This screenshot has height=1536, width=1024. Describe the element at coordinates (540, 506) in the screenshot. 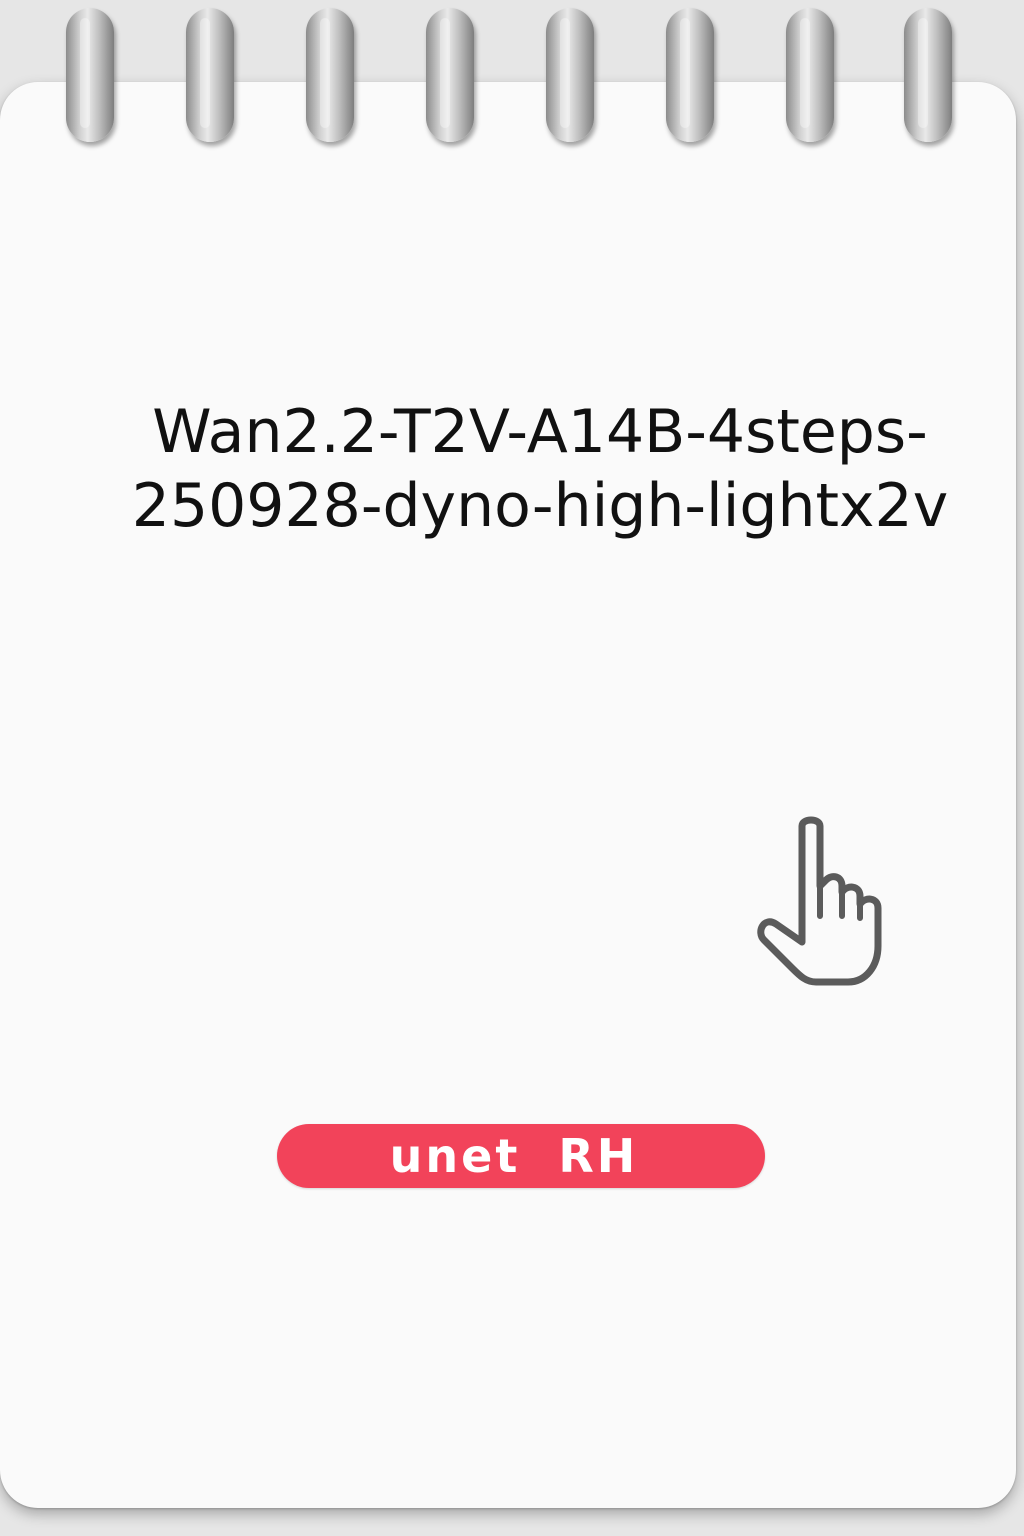

I see `model-title-line-2: 250928-dyno-high-lightx2v` at that location.